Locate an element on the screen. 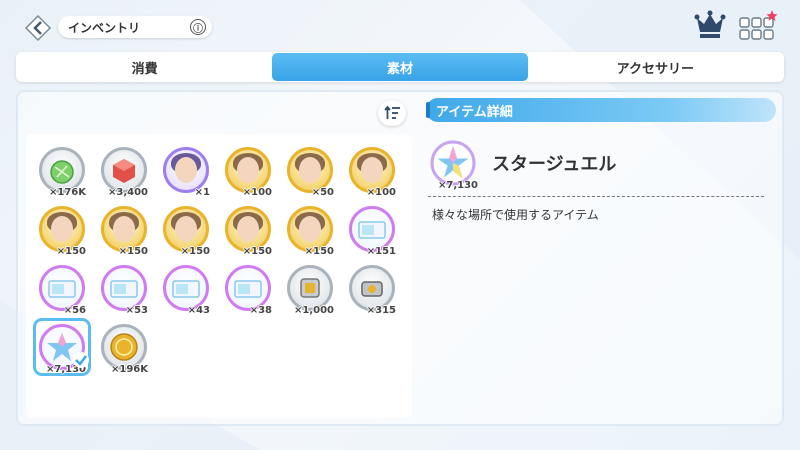  page-title-text: インベントリ is located at coordinates (104, 27).